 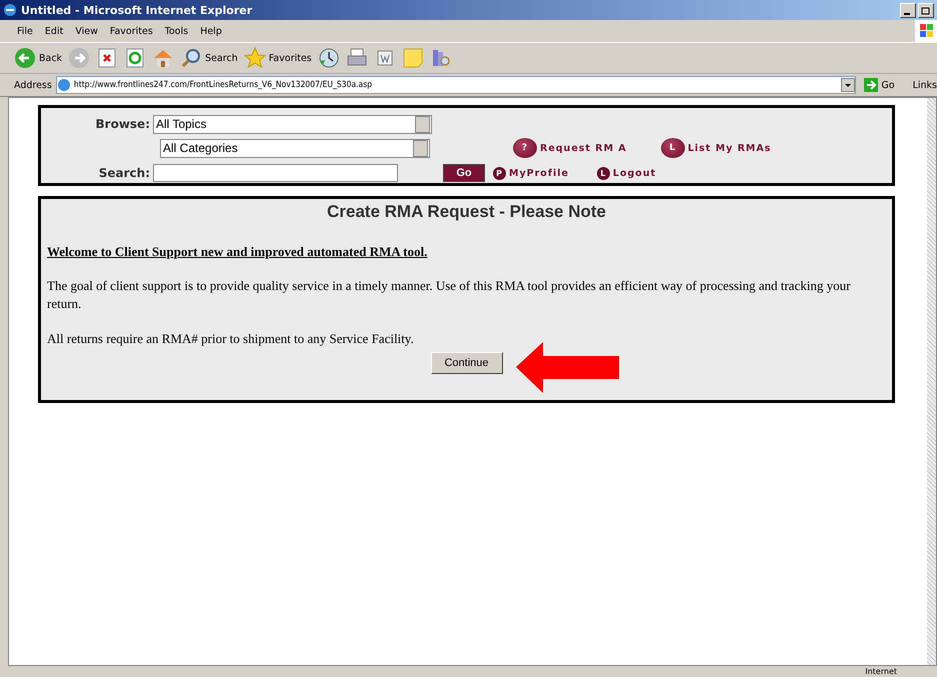 I want to click on zone-label: Internet, so click(x=881, y=672).